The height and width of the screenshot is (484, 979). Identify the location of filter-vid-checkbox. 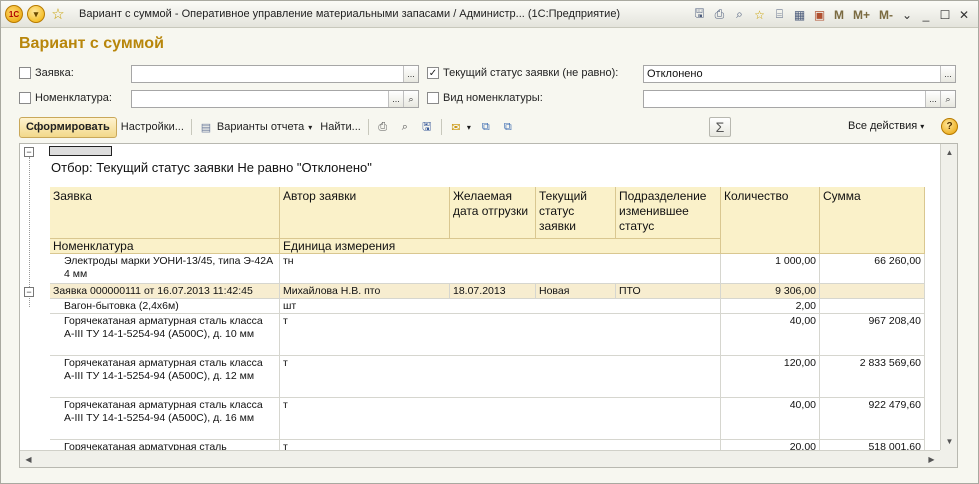
(433, 98).